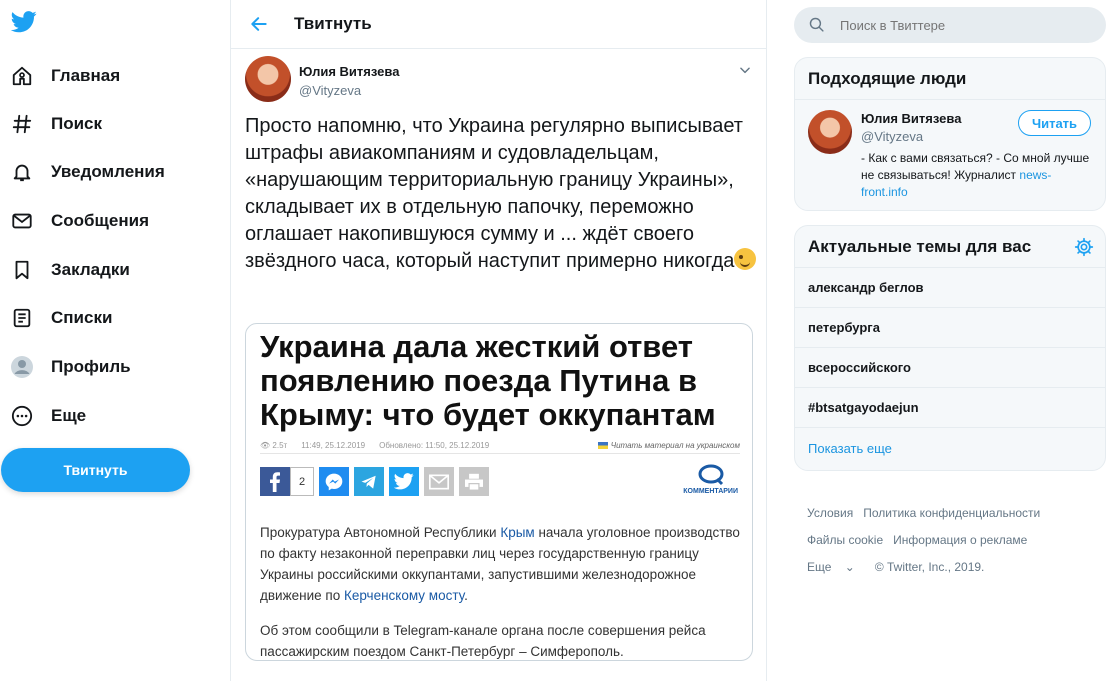 This screenshot has width=1114, height=681. I want to click on nav-profile-label: Профиль, so click(91, 366).